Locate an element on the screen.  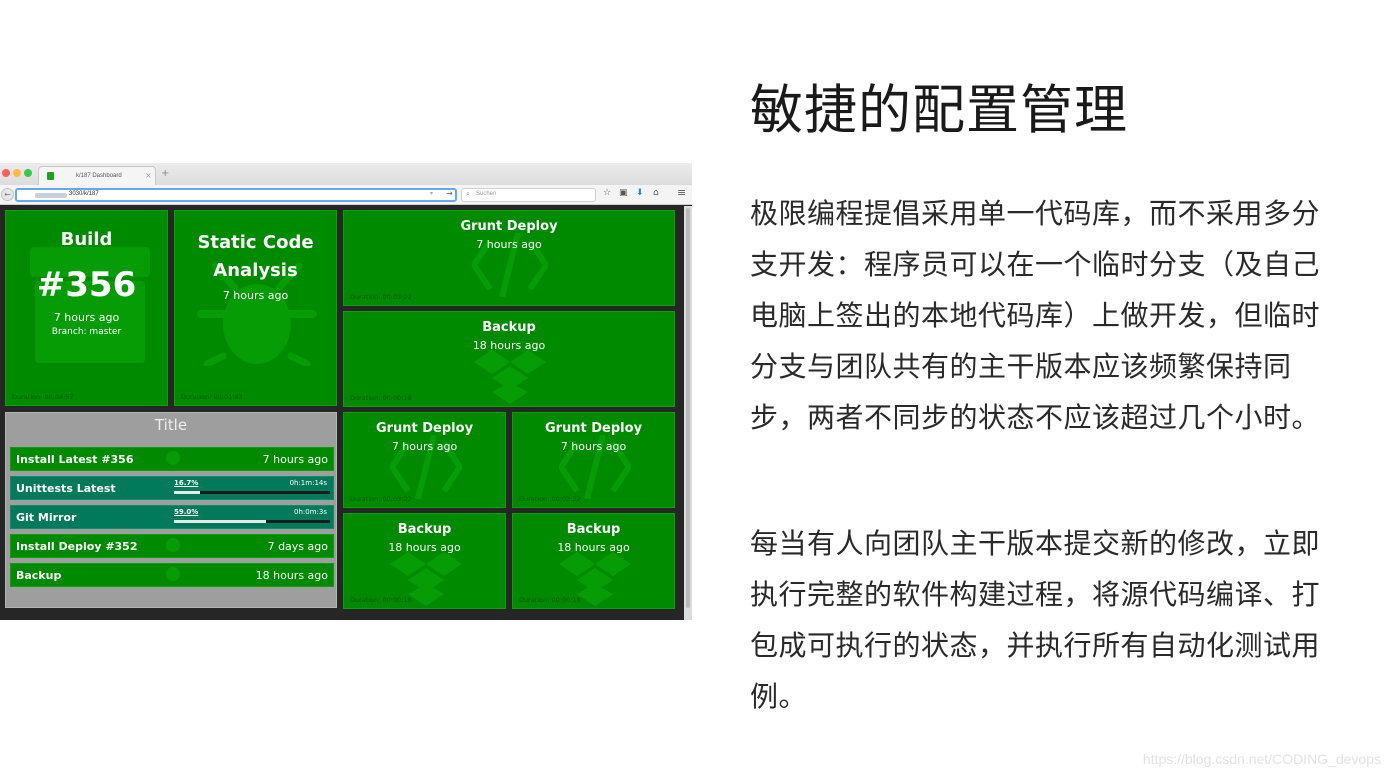
row-time: 7 hours ago is located at coordinates (295, 459).